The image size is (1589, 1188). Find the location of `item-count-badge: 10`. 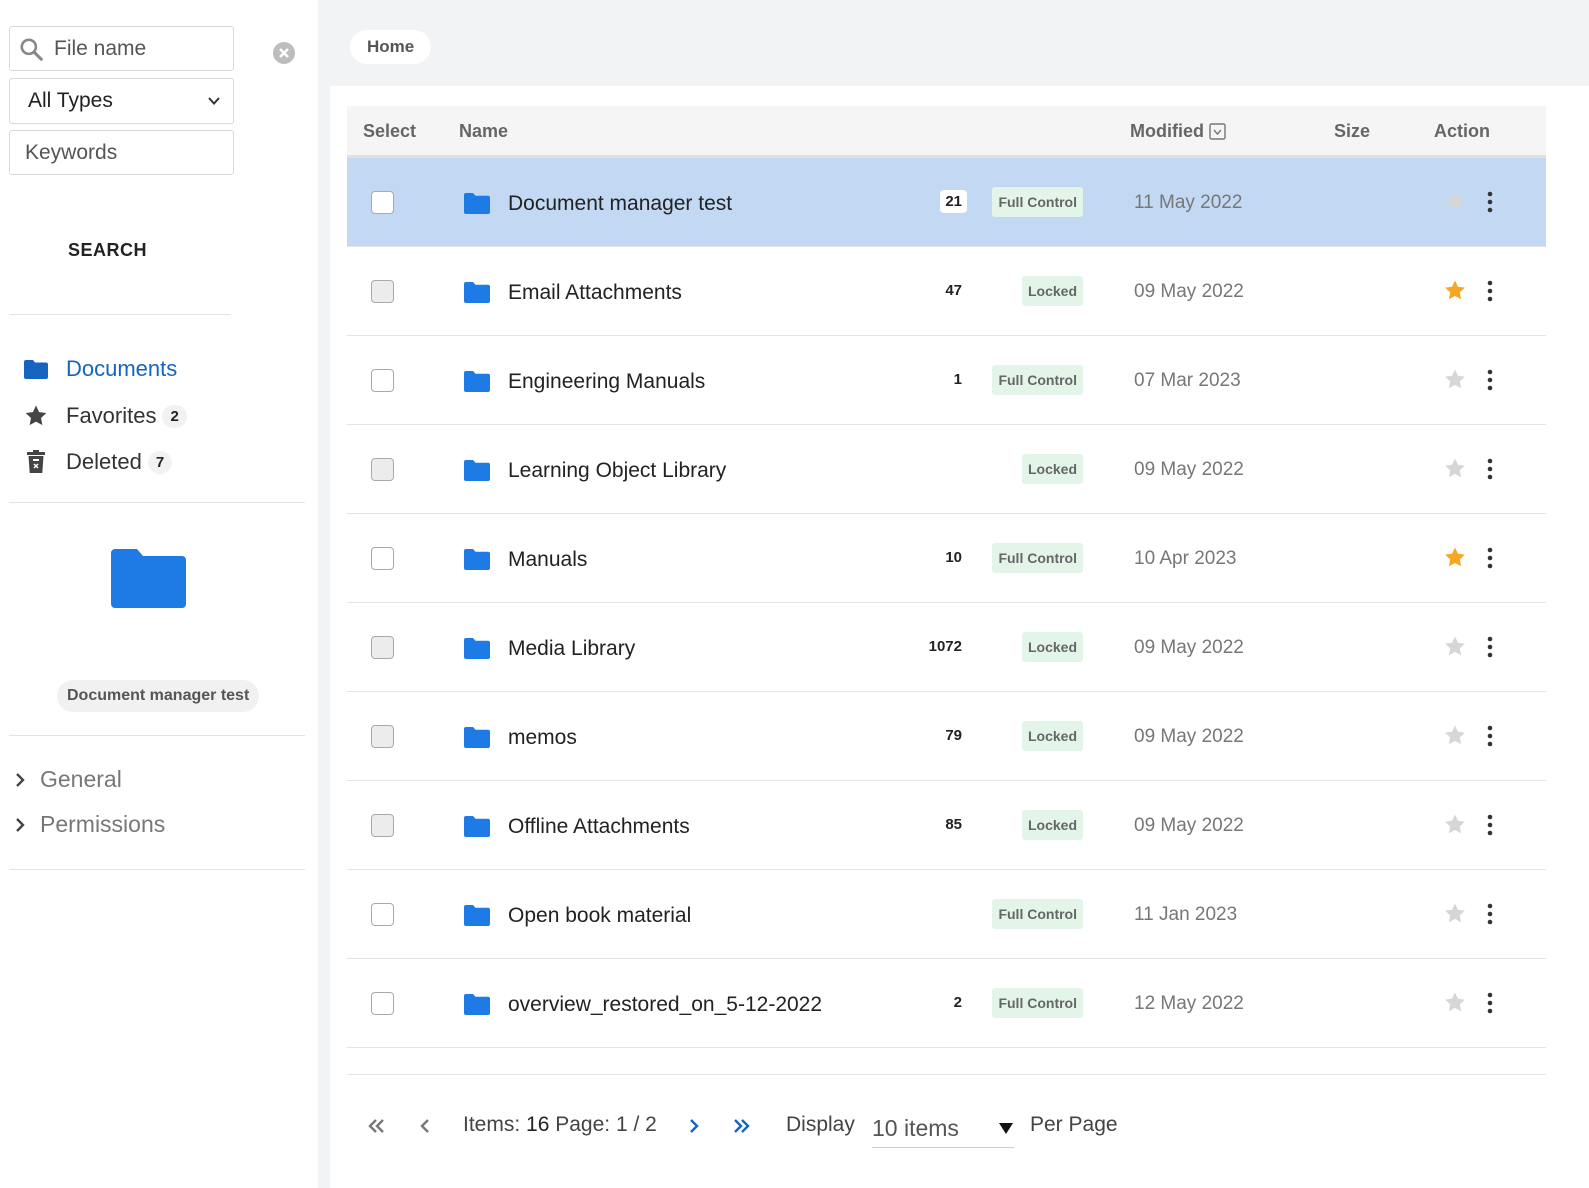

item-count-badge: 10 is located at coordinates (953, 557).